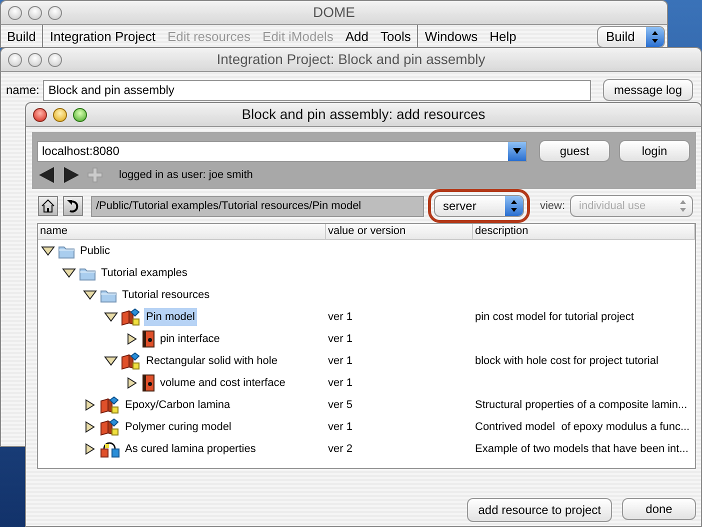 Image resolution: width=702 pixels, height=527 pixels. I want to click on login-button: login, so click(654, 151).